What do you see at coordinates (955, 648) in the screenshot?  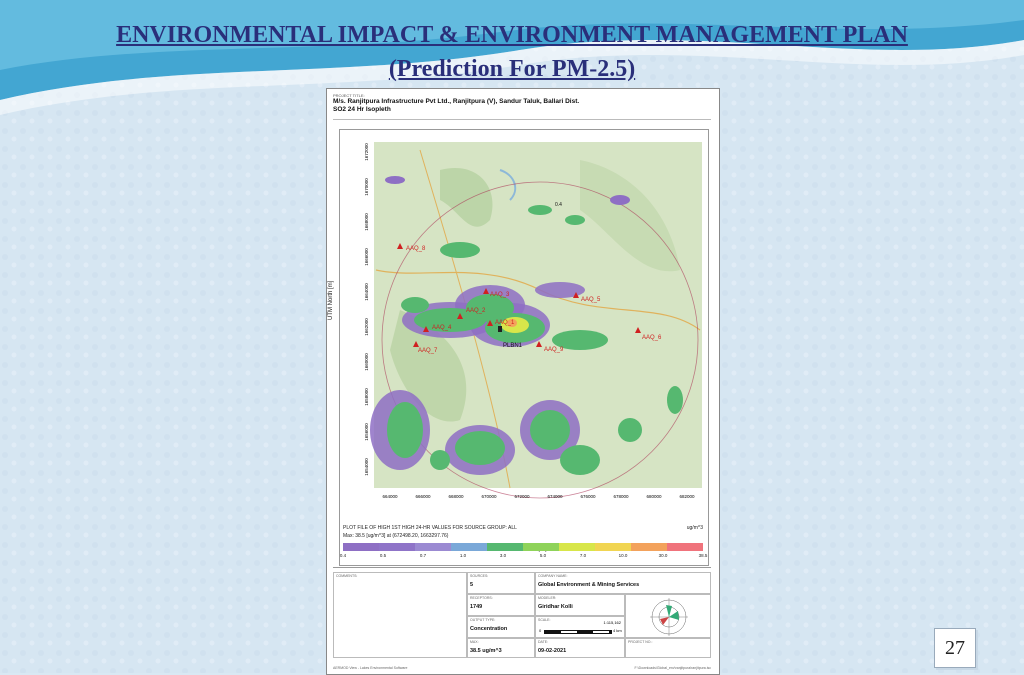 I see `page-number: 27` at bounding box center [955, 648].